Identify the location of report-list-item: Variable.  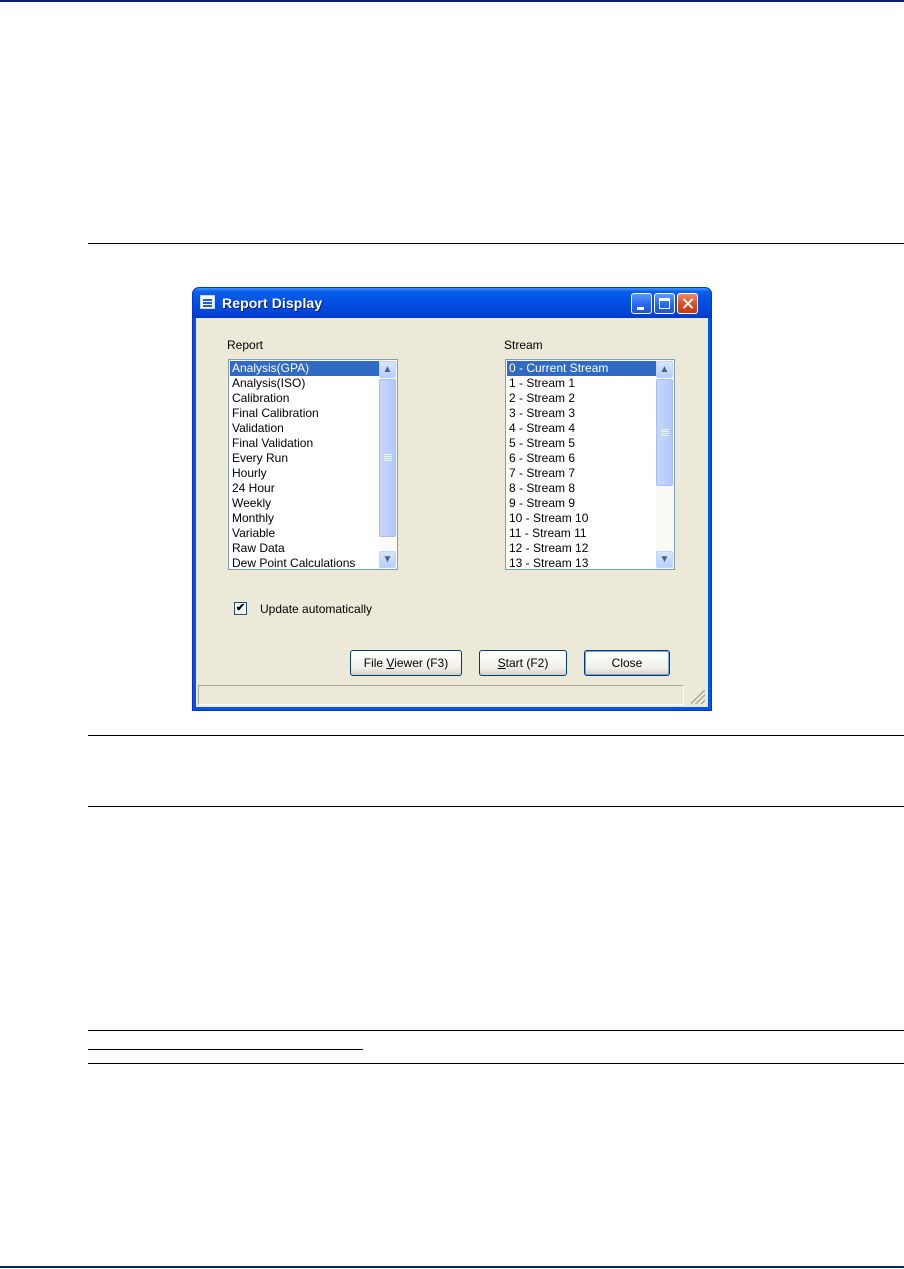
(305, 533).